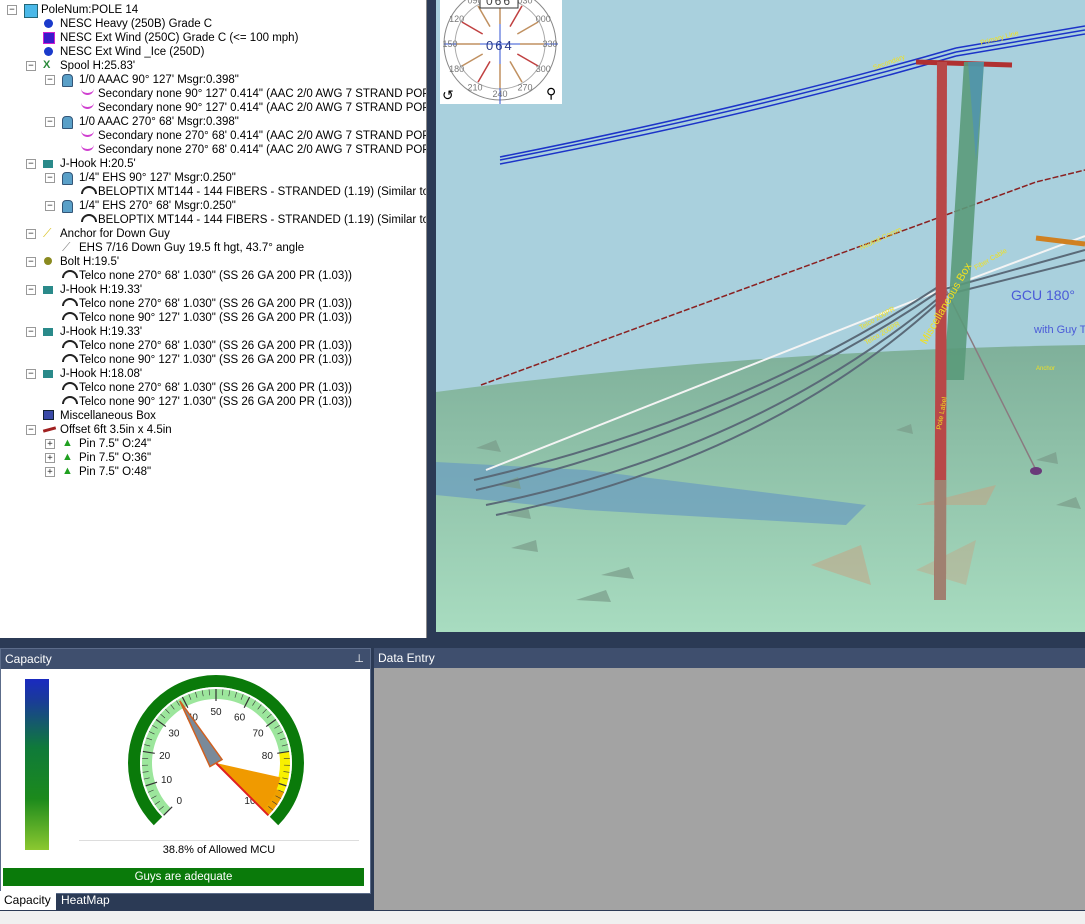 This screenshot has height=924, width=1085. I want to click on tree-node-misc-box: Miscellaneous Box, so click(213, 416).